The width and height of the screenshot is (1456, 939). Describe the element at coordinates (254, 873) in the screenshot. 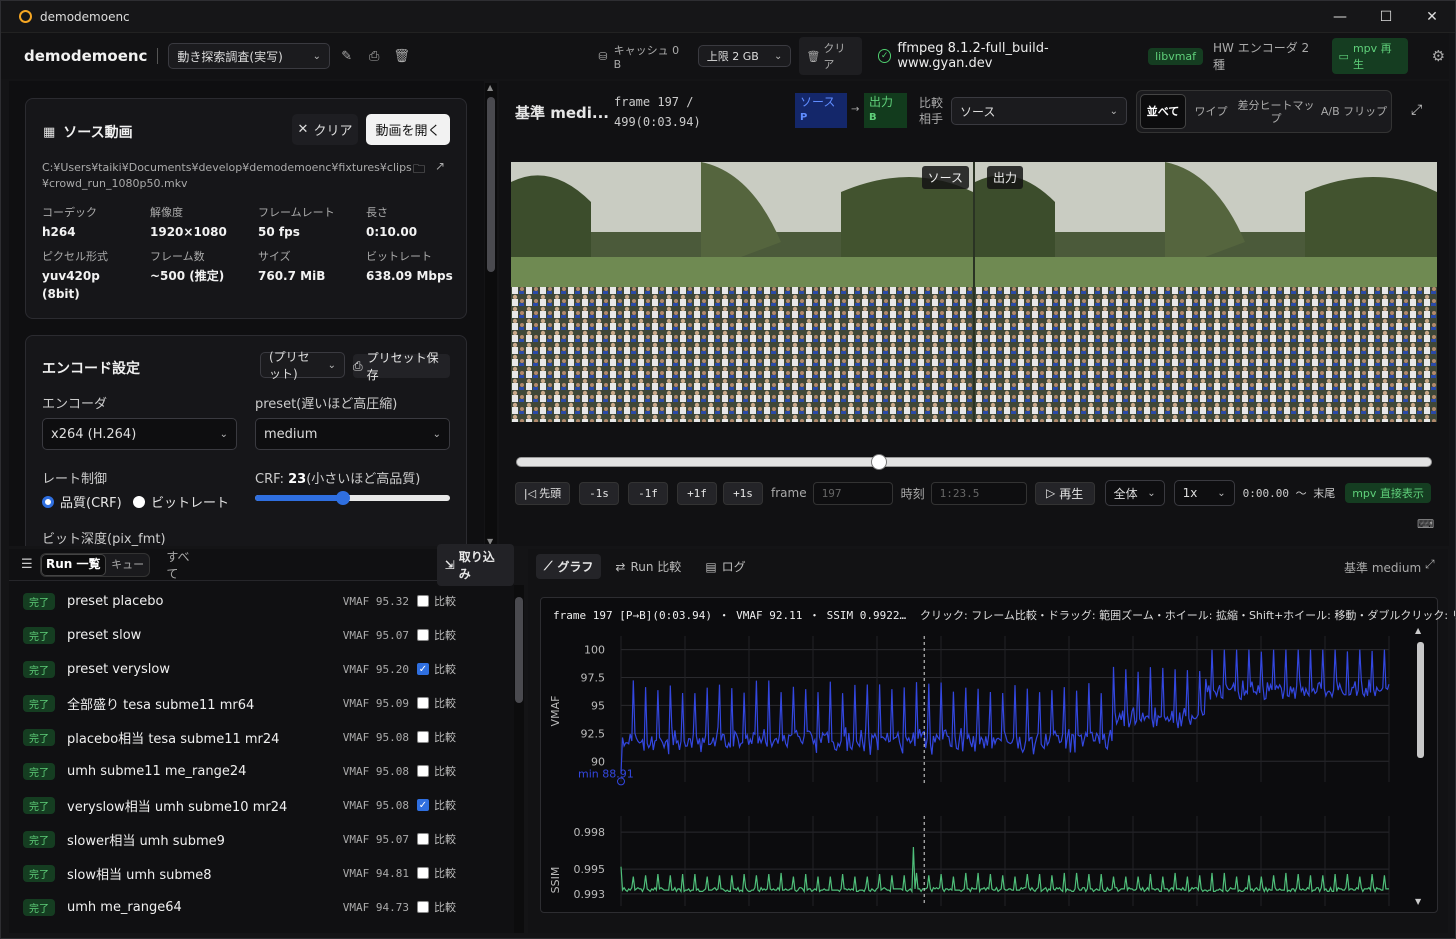

I see `run-row: 完了 slow相当 umh subme8 VMAF 94.81 比較` at that location.